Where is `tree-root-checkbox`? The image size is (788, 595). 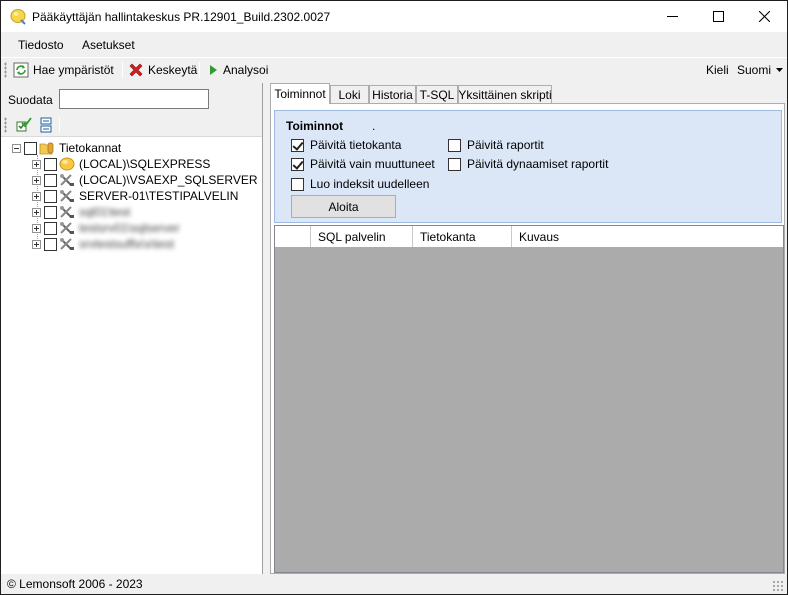 tree-root-checkbox is located at coordinates (30, 148).